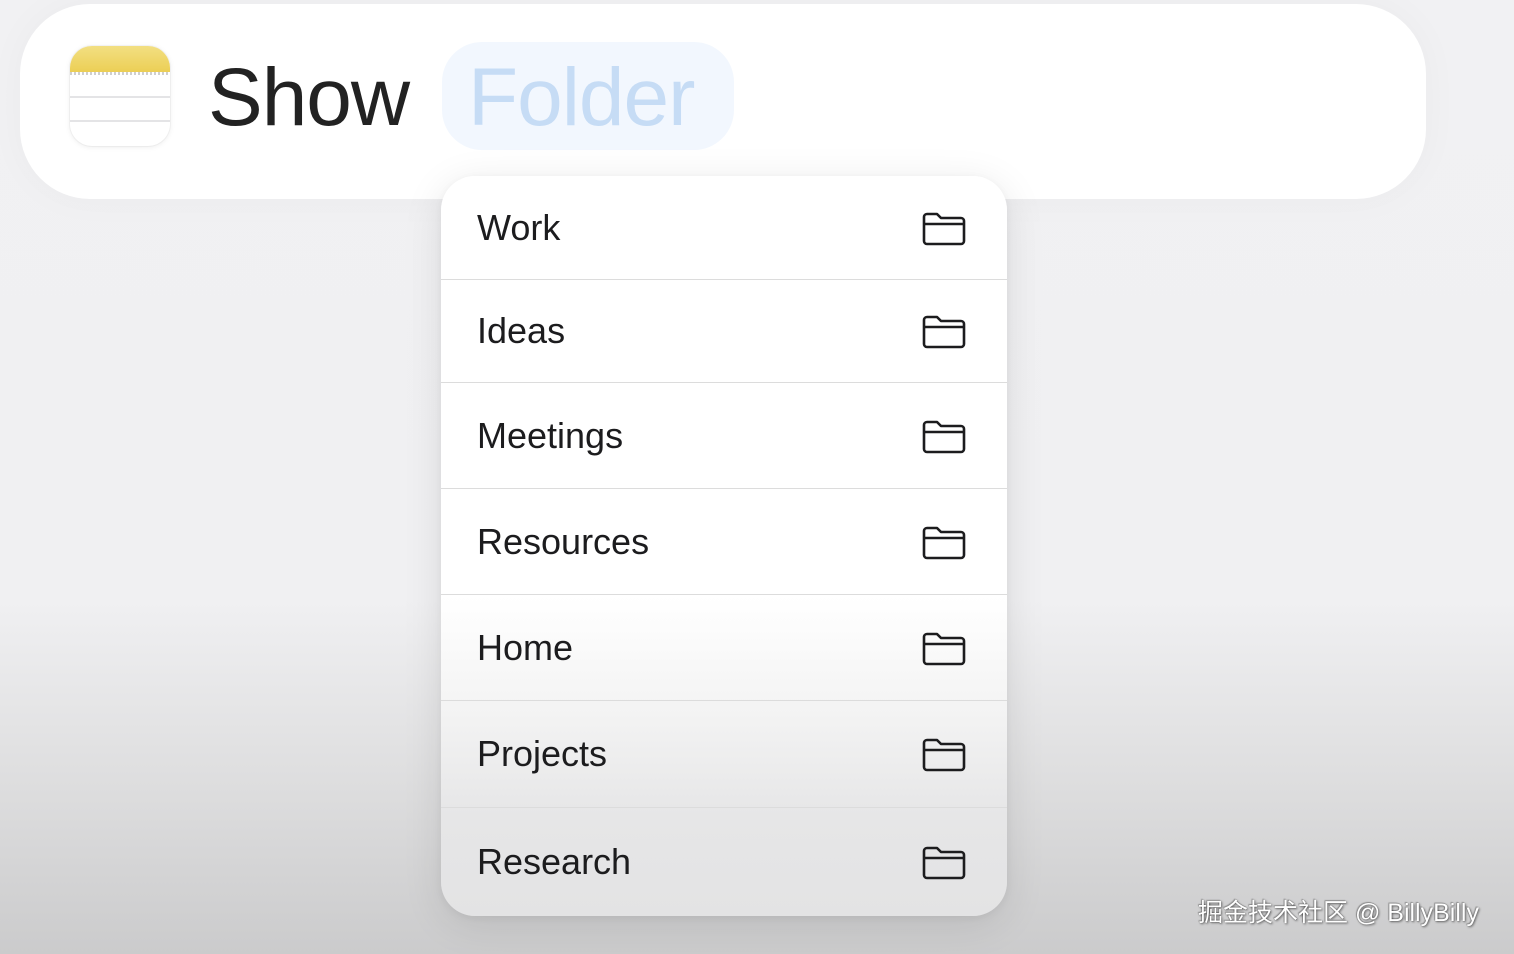 Image resolution: width=1514 pixels, height=954 pixels. Describe the element at coordinates (563, 541) in the screenshot. I see `menu-item-label: Resources` at that location.